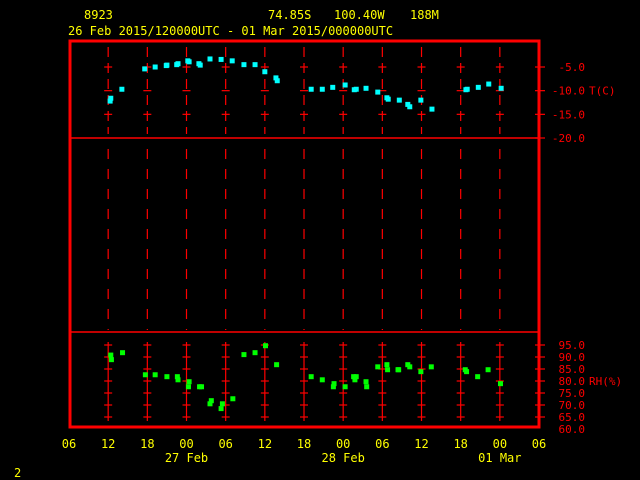 The width and height of the screenshot is (640, 480). Describe the element at coordinates (572, 429) in the screenshot. I see `rh-tick-label: 60.0` at that location.